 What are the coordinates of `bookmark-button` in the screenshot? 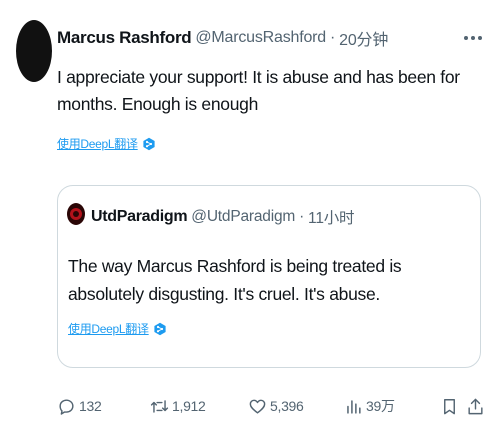 It's located at (449, 406).